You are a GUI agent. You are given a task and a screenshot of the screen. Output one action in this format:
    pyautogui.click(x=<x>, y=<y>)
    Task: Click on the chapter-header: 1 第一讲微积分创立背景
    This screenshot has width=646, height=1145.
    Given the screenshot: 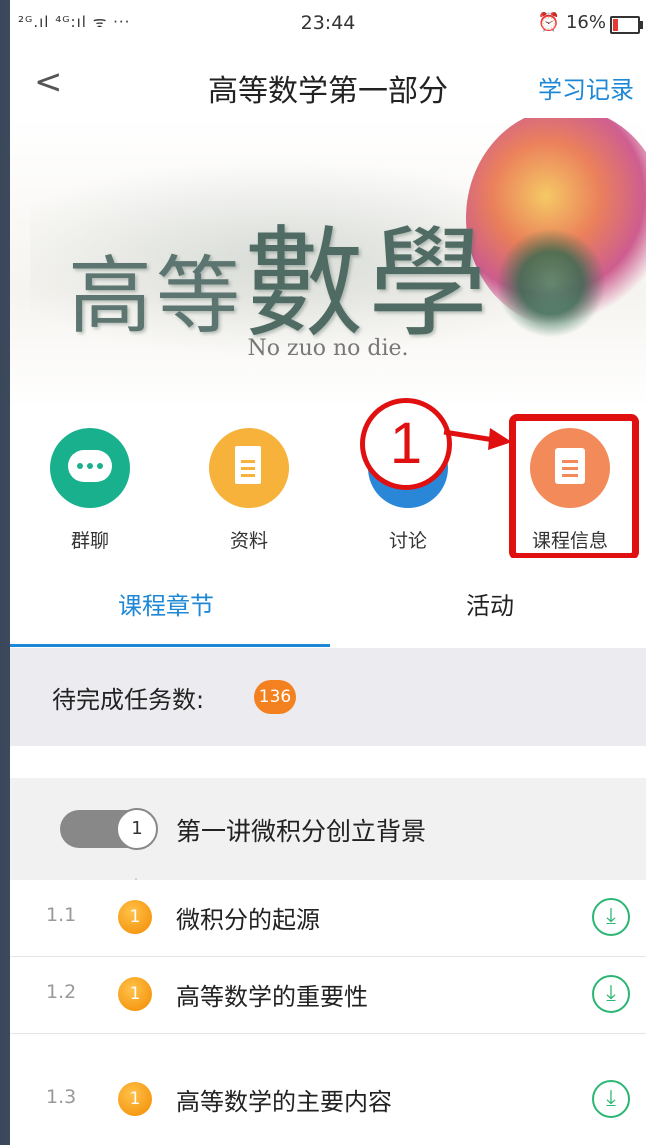 What is the action you would take?
    pyautogui.click(x=328, y=829)
    